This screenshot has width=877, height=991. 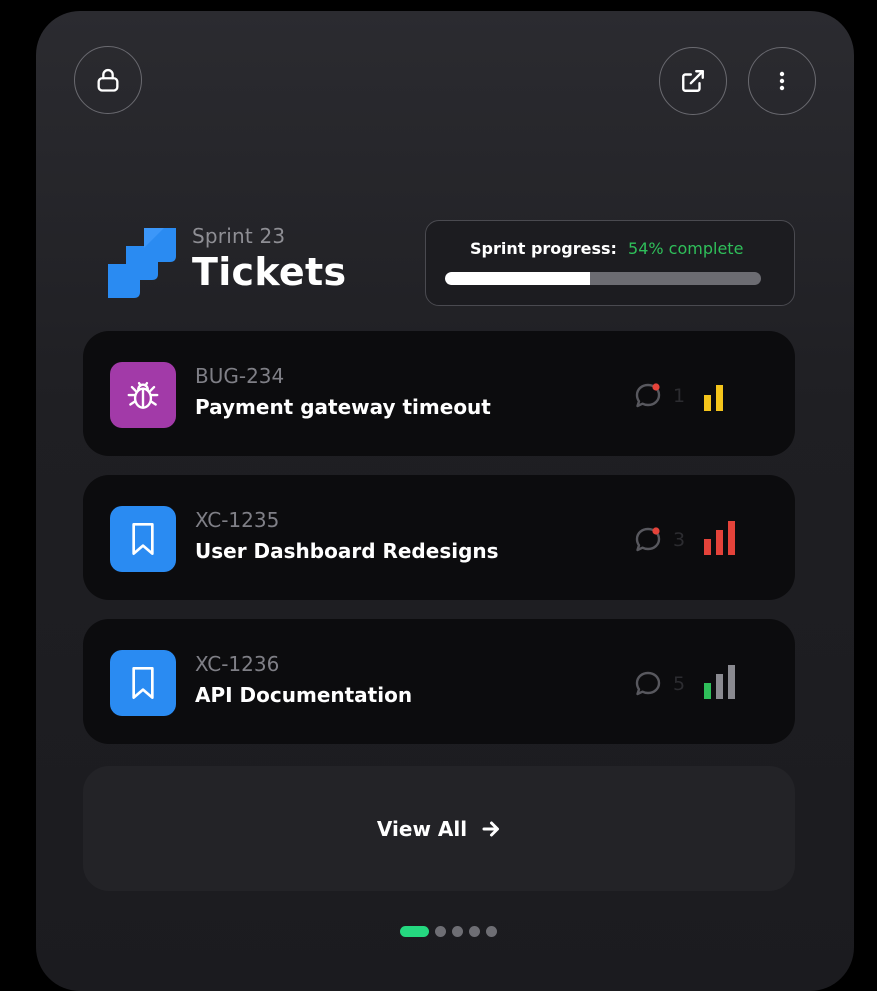 I want to click on page-dot-active, so click(x=414, y=931).